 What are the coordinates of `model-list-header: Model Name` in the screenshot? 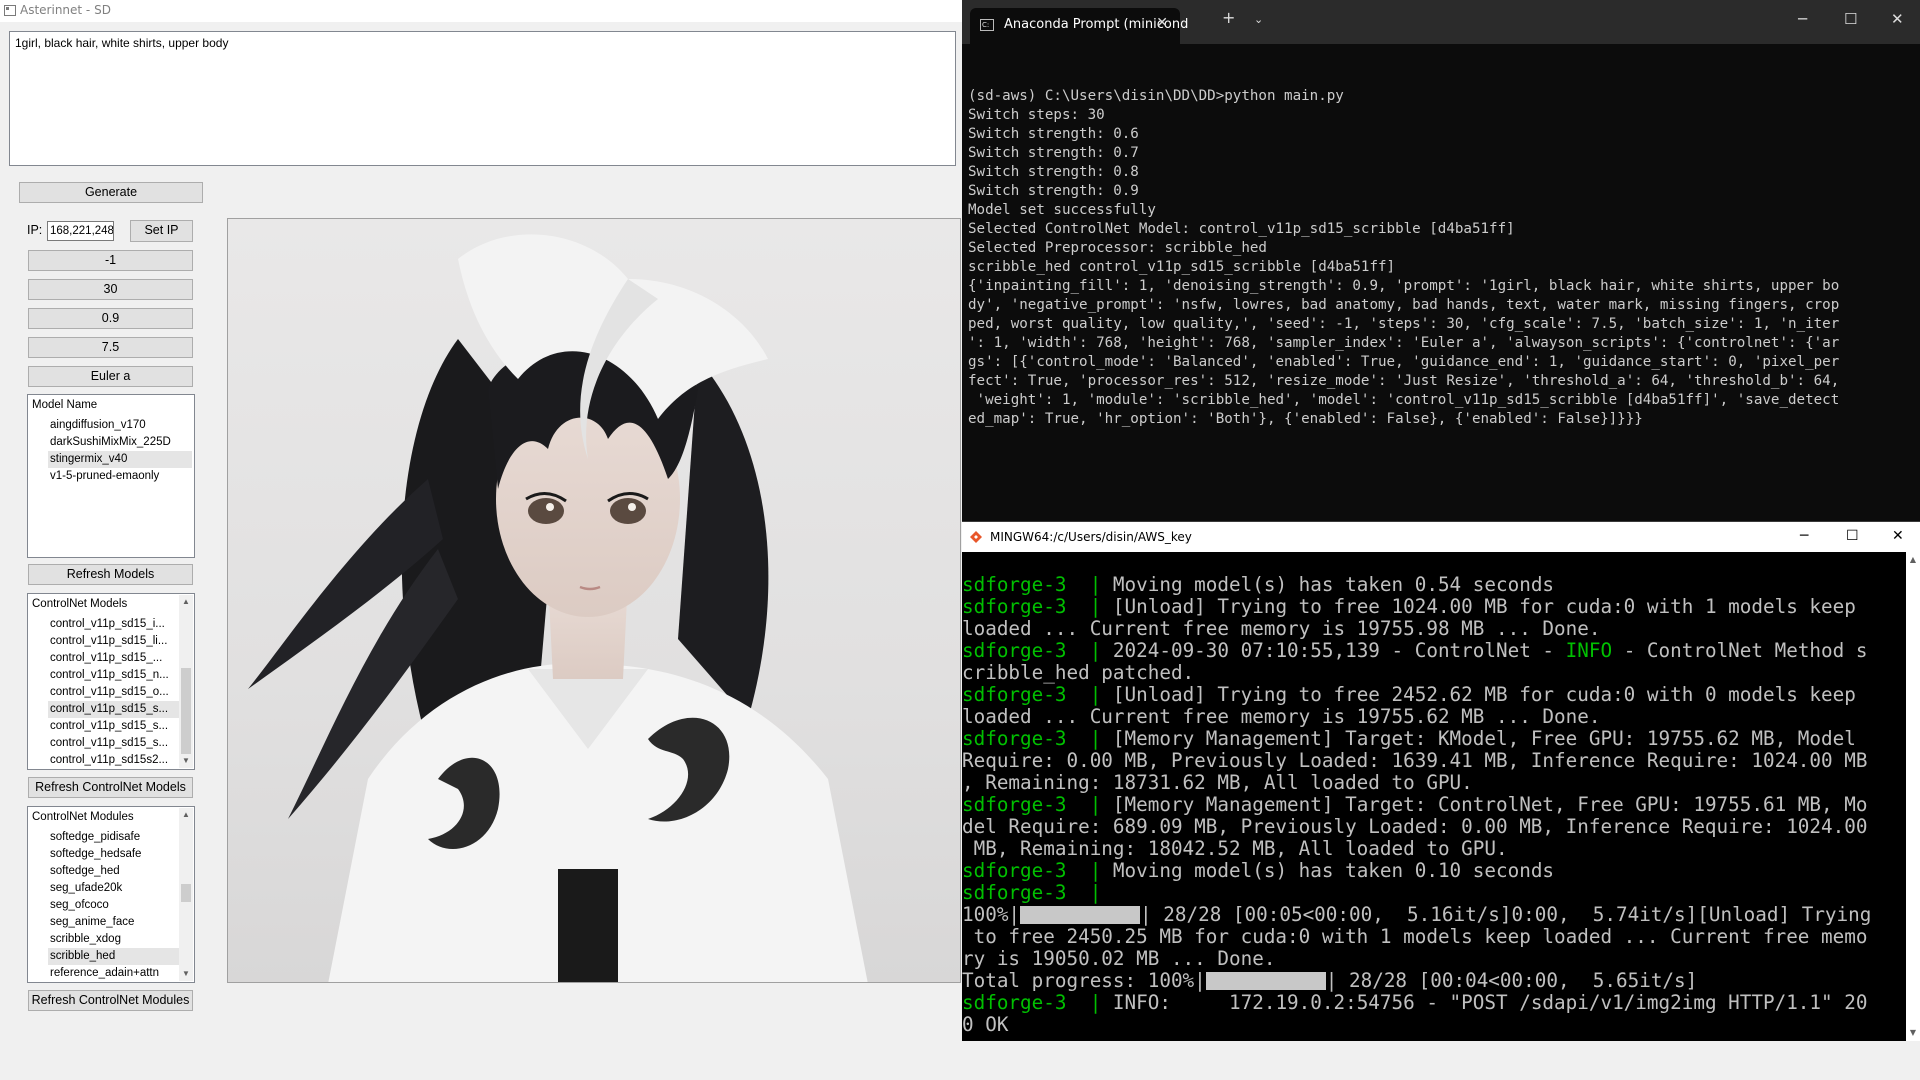 It's located at (65, 405).